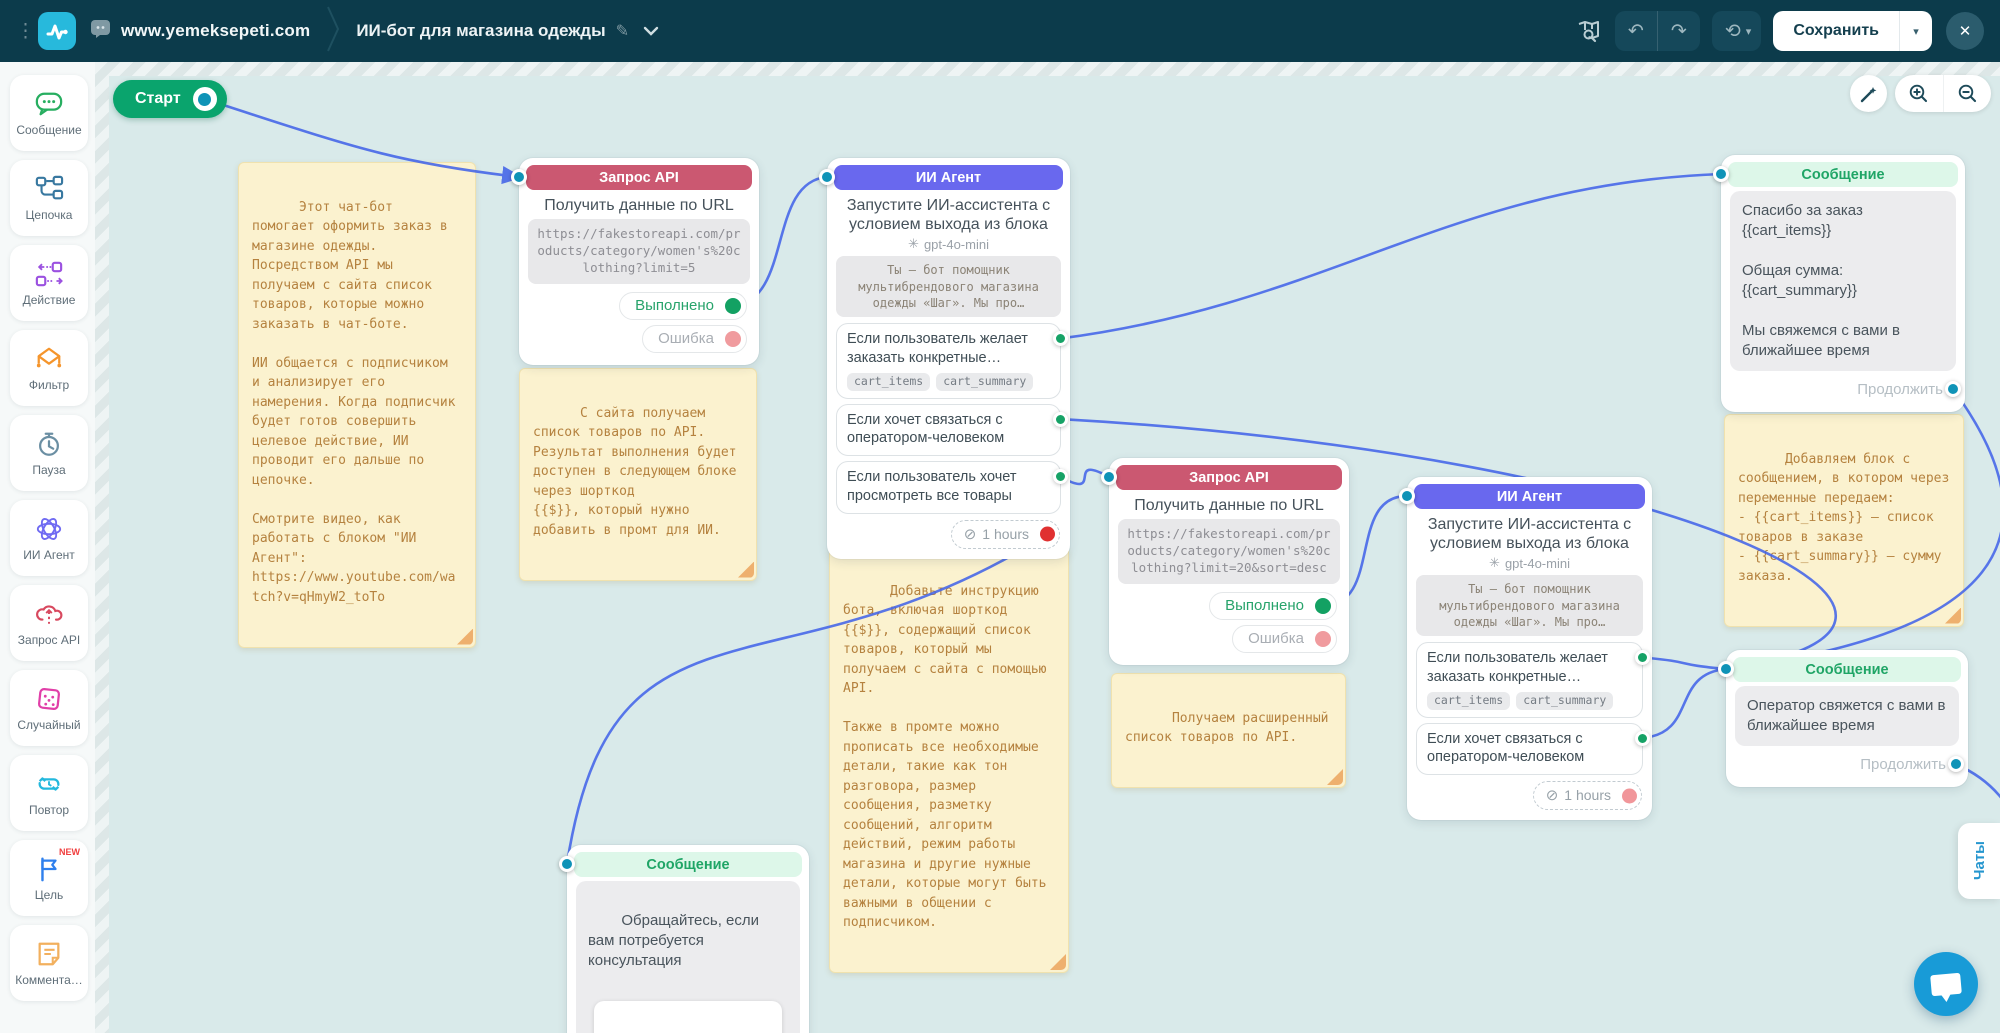 This screenshot has height=1033, width=2000. Describe the element at coordinates (956, 244) in the screenshot. I see `model-name: gpt-4o-mini` at that location.